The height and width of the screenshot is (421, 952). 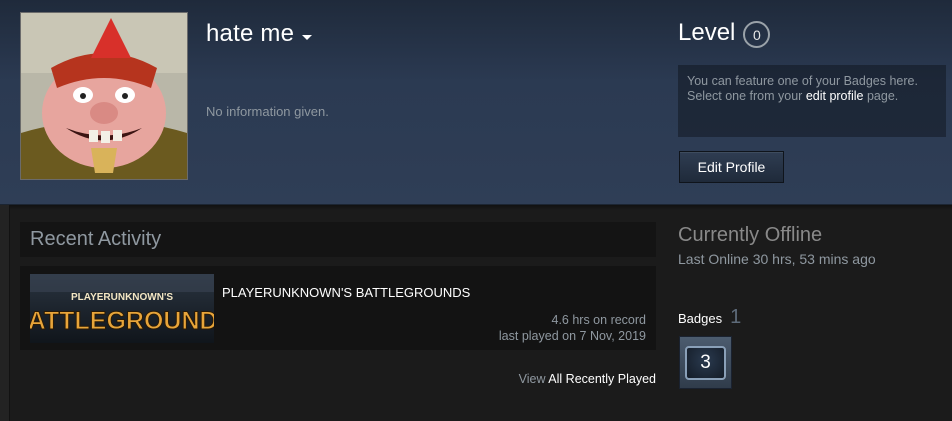 What do you see at coordinates (476, 207) in the screenshot?
I see `header-divider` at bounding box center [476, 207].